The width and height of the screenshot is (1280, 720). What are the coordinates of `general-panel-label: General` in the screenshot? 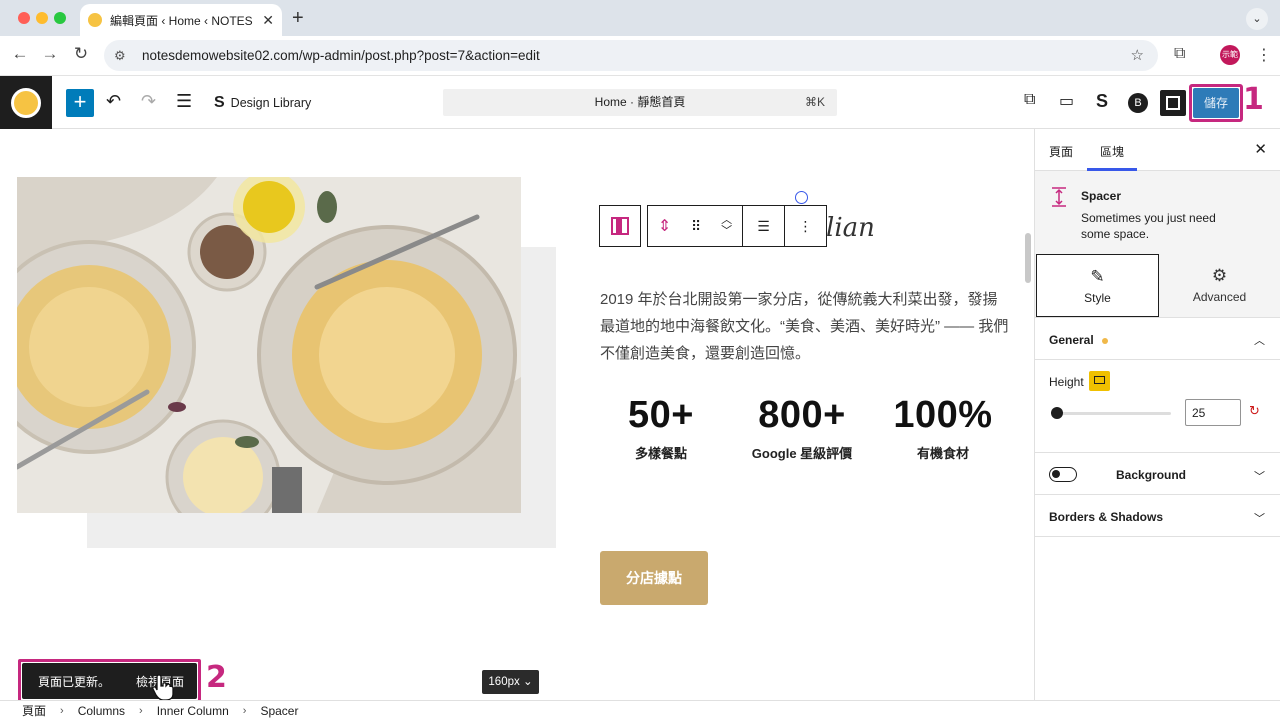 It's located at (1071, 340).